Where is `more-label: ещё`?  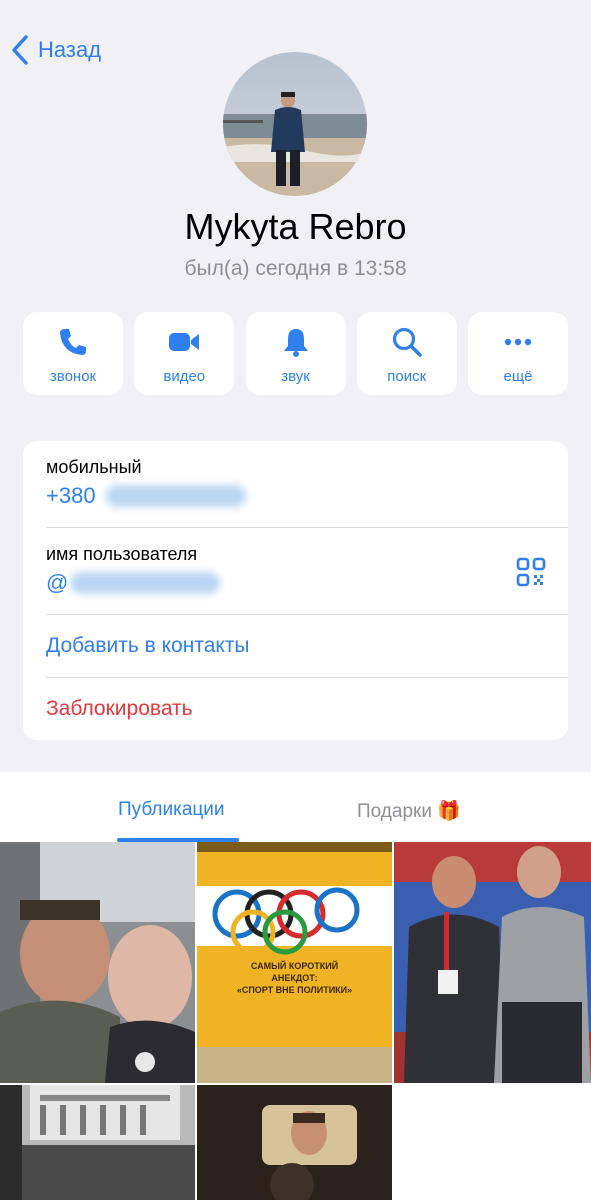 more-label: ещё is located at coordinates (518, 376).